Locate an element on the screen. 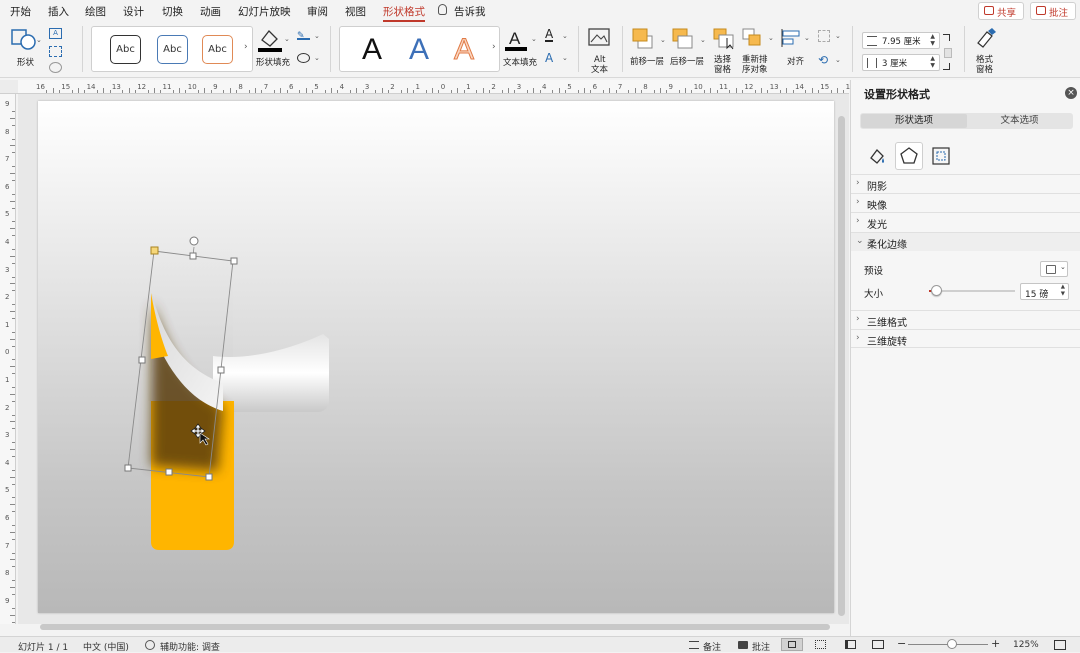 The image size is (1080, 653). shape-fill-button: ⌄ 形状填充 is located at coordinates (274, 49).